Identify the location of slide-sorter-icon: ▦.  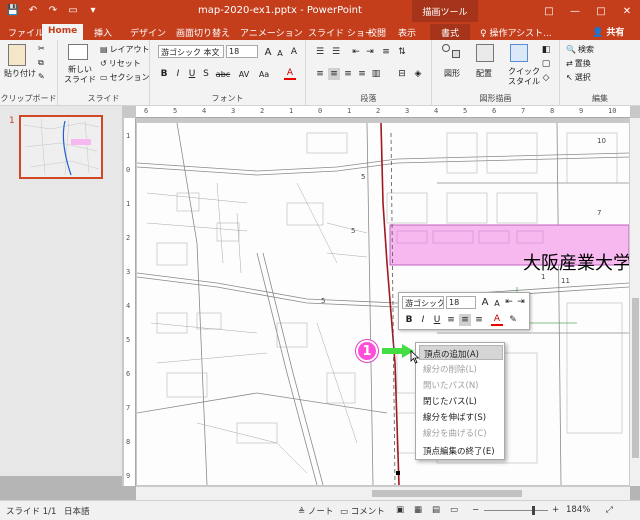
(418, 510).